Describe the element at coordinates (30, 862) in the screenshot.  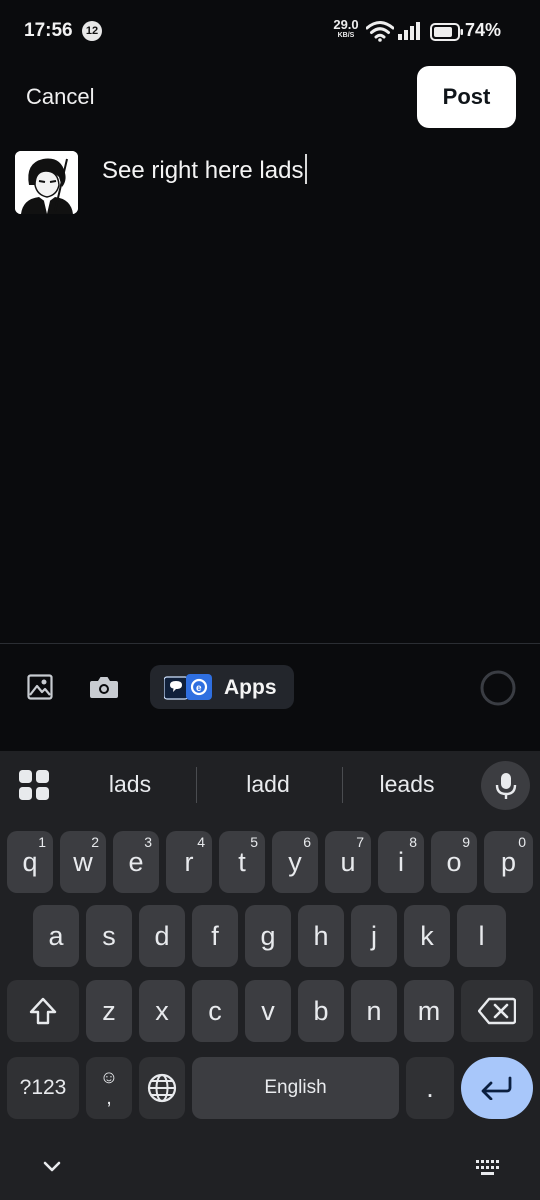
I see `key-q: q1` at that location.